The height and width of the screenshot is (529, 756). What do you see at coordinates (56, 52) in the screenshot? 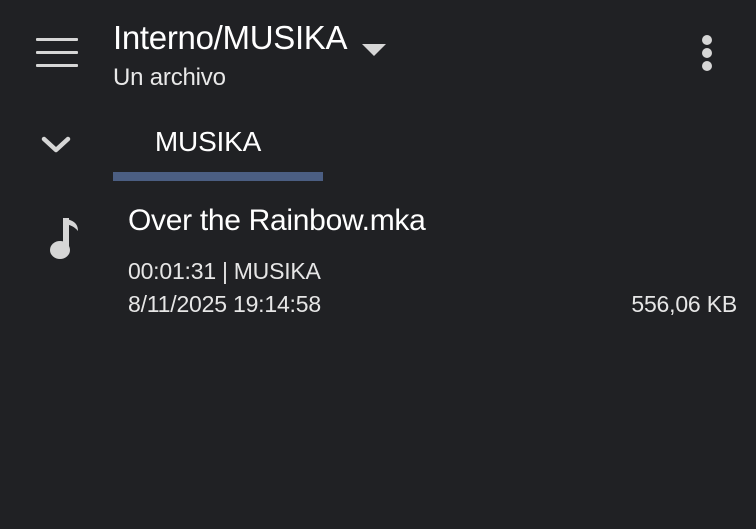
I see `hamburger-menu-icon` at bounding box center [56, 52].